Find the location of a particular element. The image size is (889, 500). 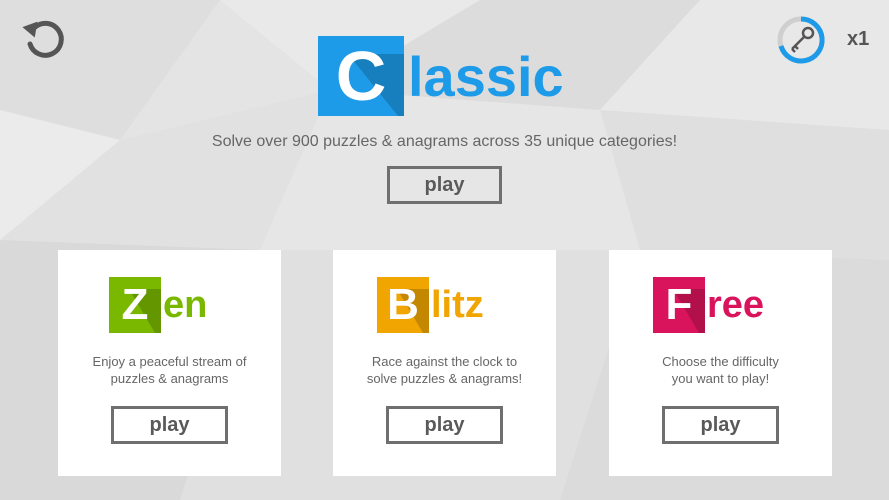

blitz-logo-tile: B is located at coordinates (403, 305).